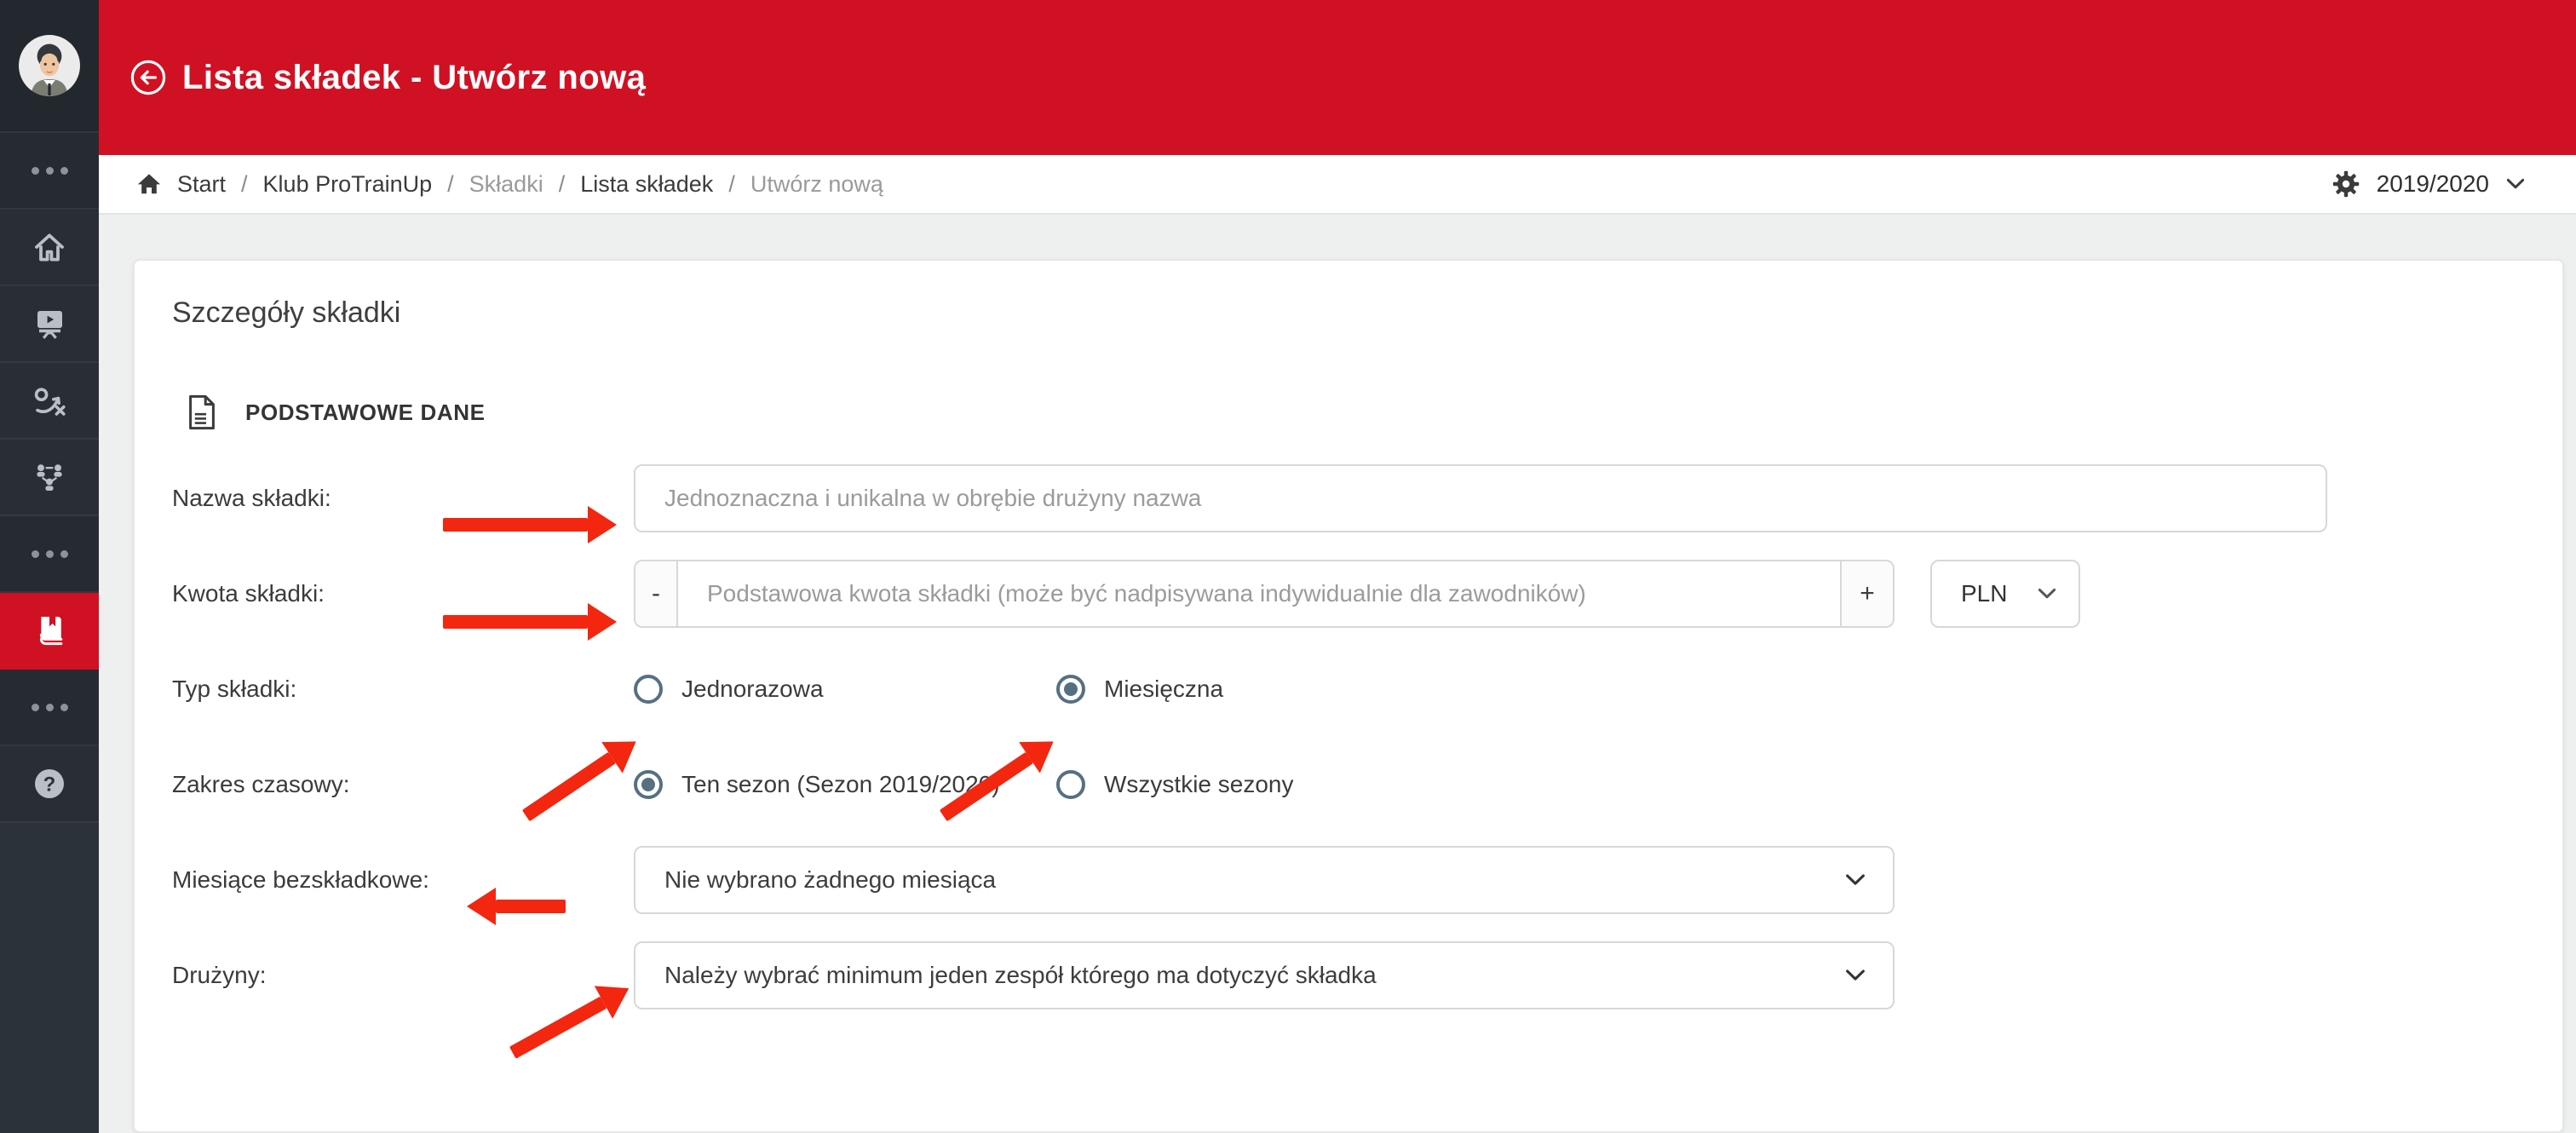 The height and width of the screenshot is (1133, 2576). I want to click on radio-option-jednorazowa: Jednorazowa, so click(845, 689).